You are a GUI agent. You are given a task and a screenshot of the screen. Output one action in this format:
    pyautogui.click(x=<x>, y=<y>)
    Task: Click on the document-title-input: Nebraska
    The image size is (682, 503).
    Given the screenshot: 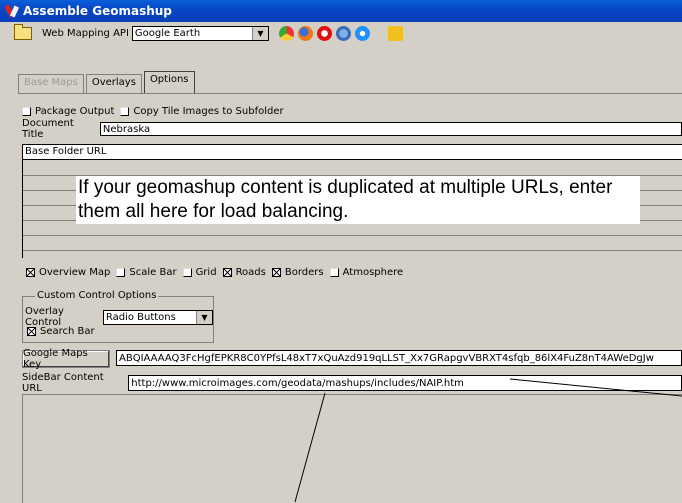 What is the action you would take?
    pyautogui.click(x=390, y=129)
    